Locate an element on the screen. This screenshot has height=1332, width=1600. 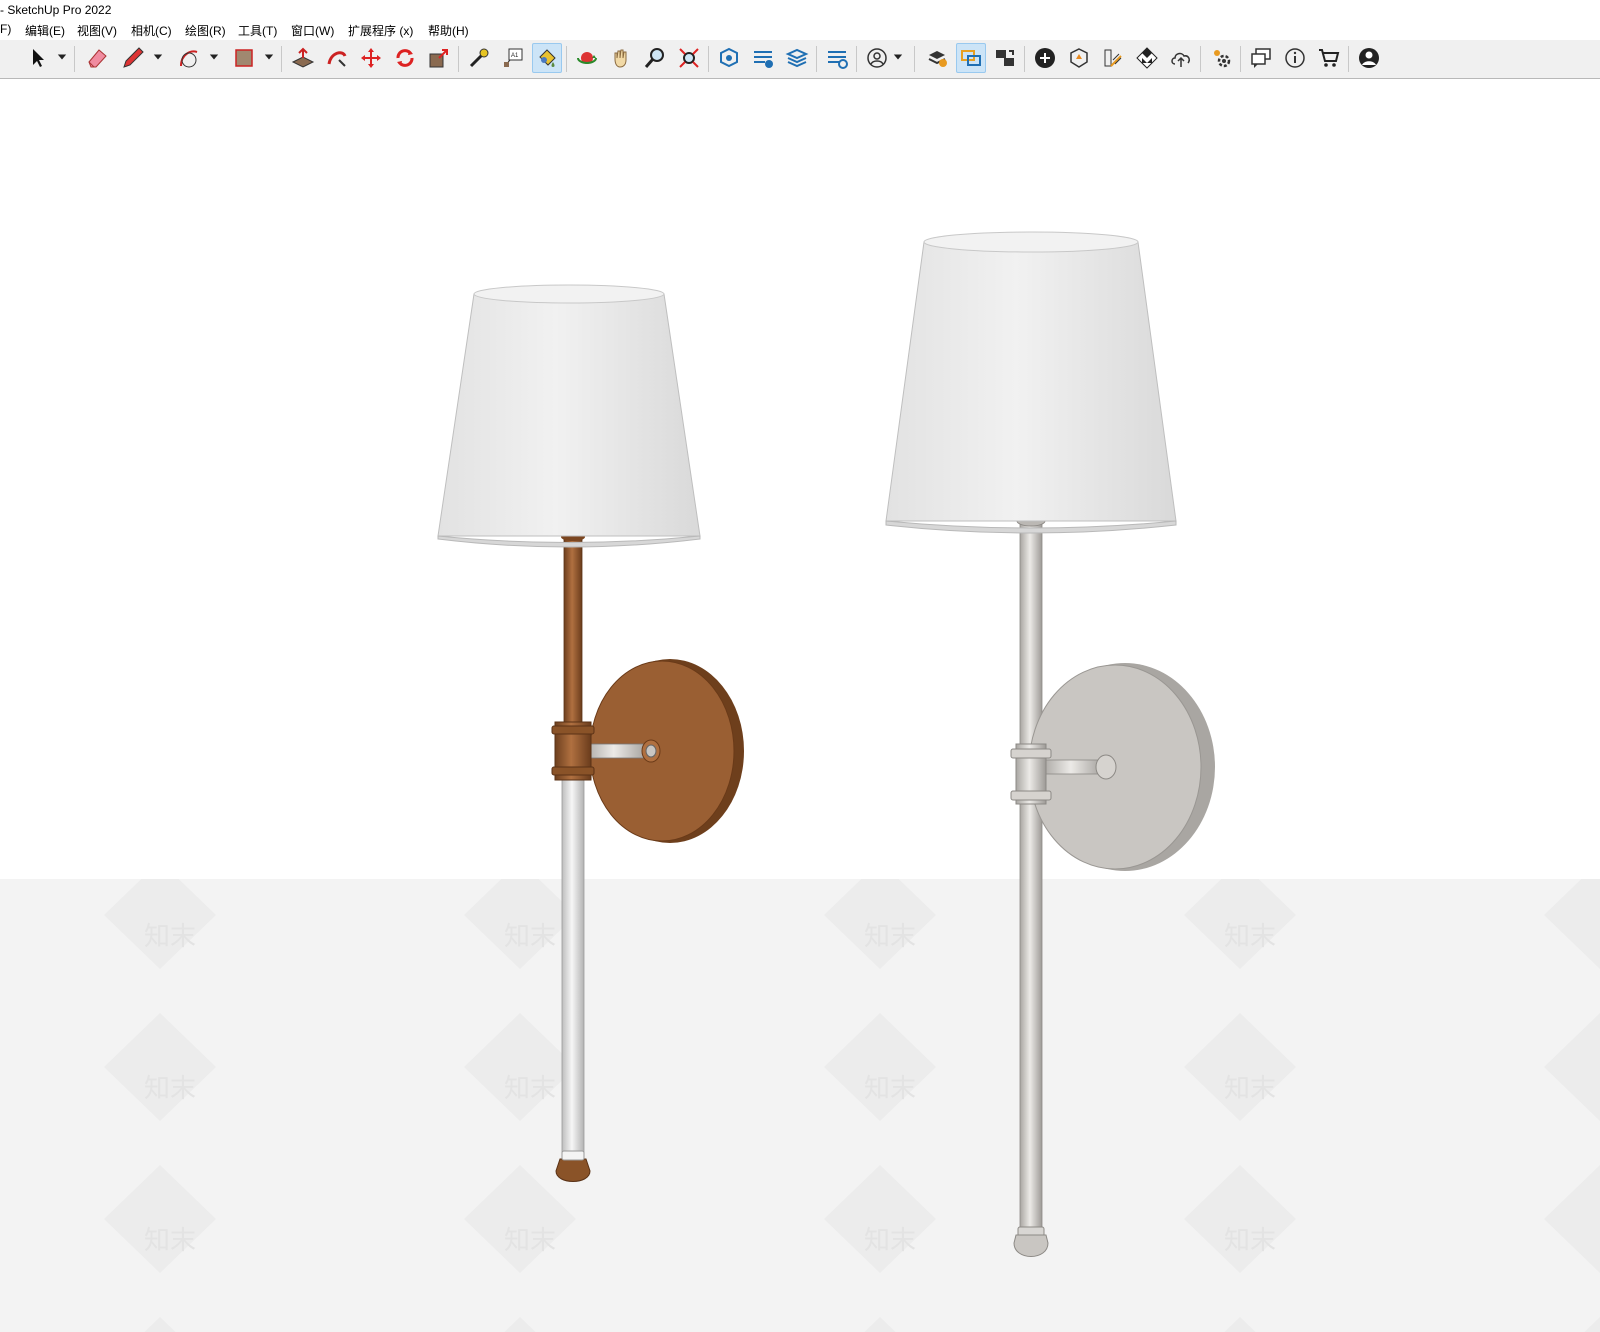
menu-edit: 编辑(E) is located at coordinates (45, 30).